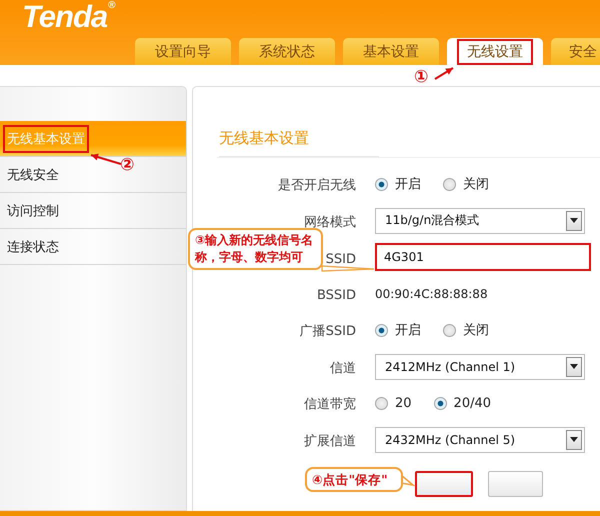  What do you see at coordinates (330, 222) in the screenshot?
I see `field-label: 网络模式` at bounding box center [330, 222].